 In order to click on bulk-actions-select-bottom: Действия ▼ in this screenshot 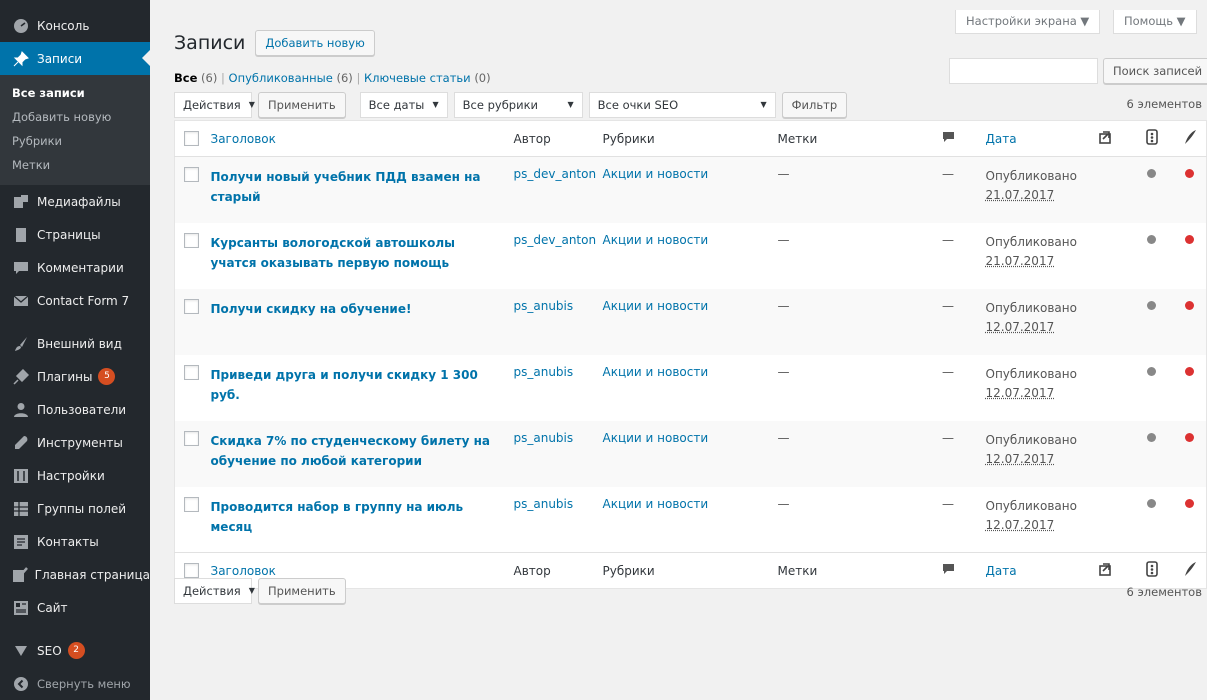, I will do `click(213, 591)`.